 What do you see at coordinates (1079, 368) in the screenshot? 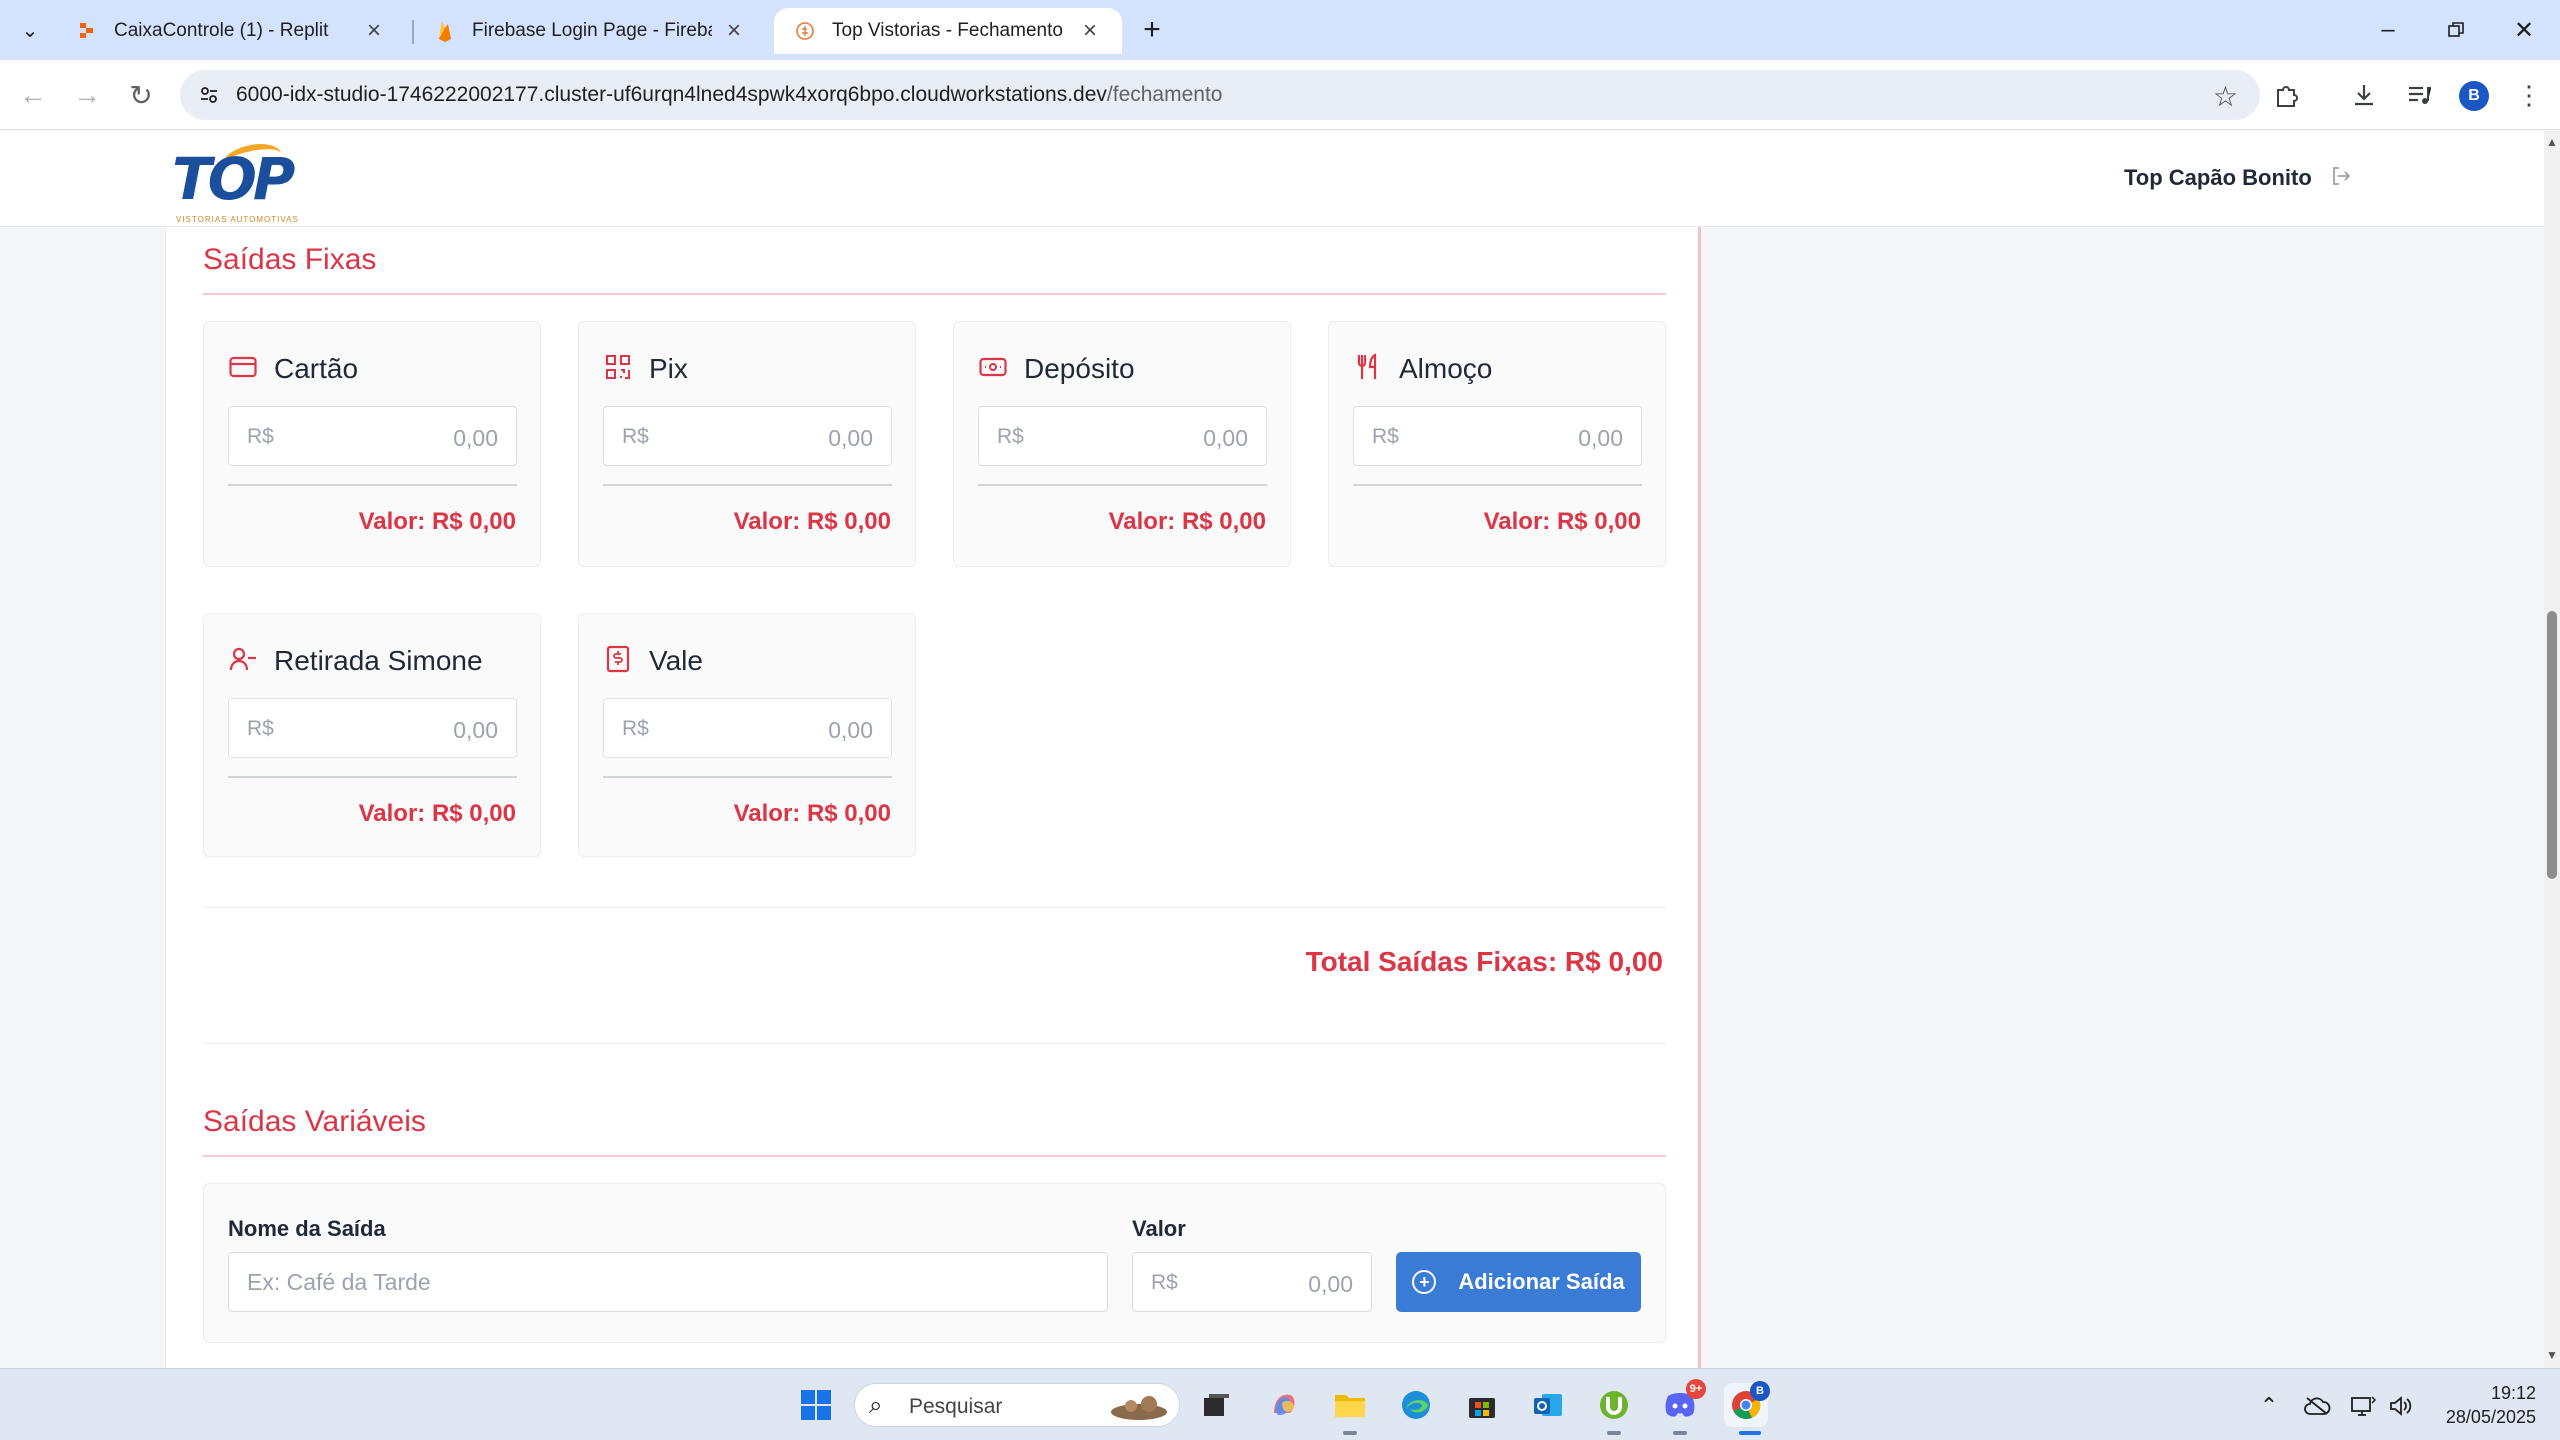
I see `expense-name: Depósito` at bounding box center [1079, 368].